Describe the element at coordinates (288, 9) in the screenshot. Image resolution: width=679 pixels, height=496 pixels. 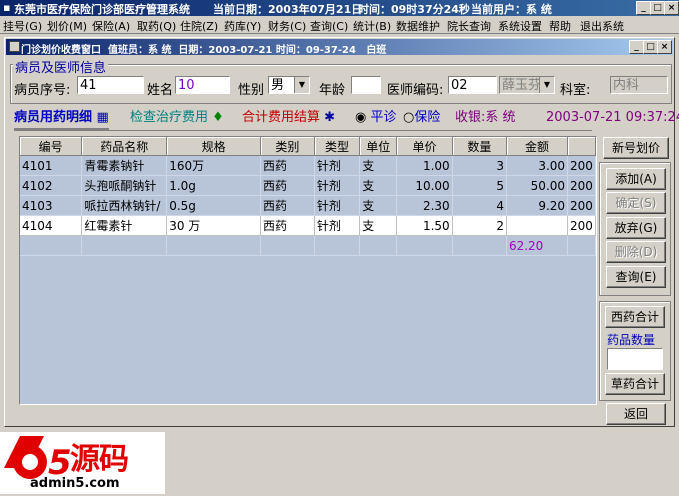
I see `current-date: 当前日期：2003年07月21日` at that location.